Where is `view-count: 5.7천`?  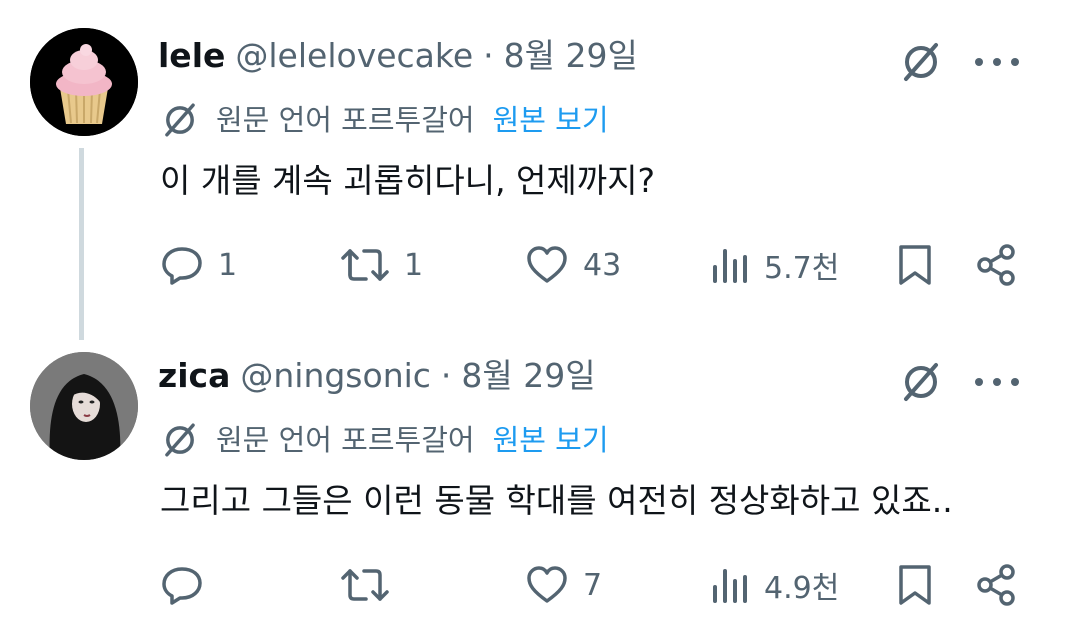 view-count: 5.7천 is located at coordinates (802, 268).